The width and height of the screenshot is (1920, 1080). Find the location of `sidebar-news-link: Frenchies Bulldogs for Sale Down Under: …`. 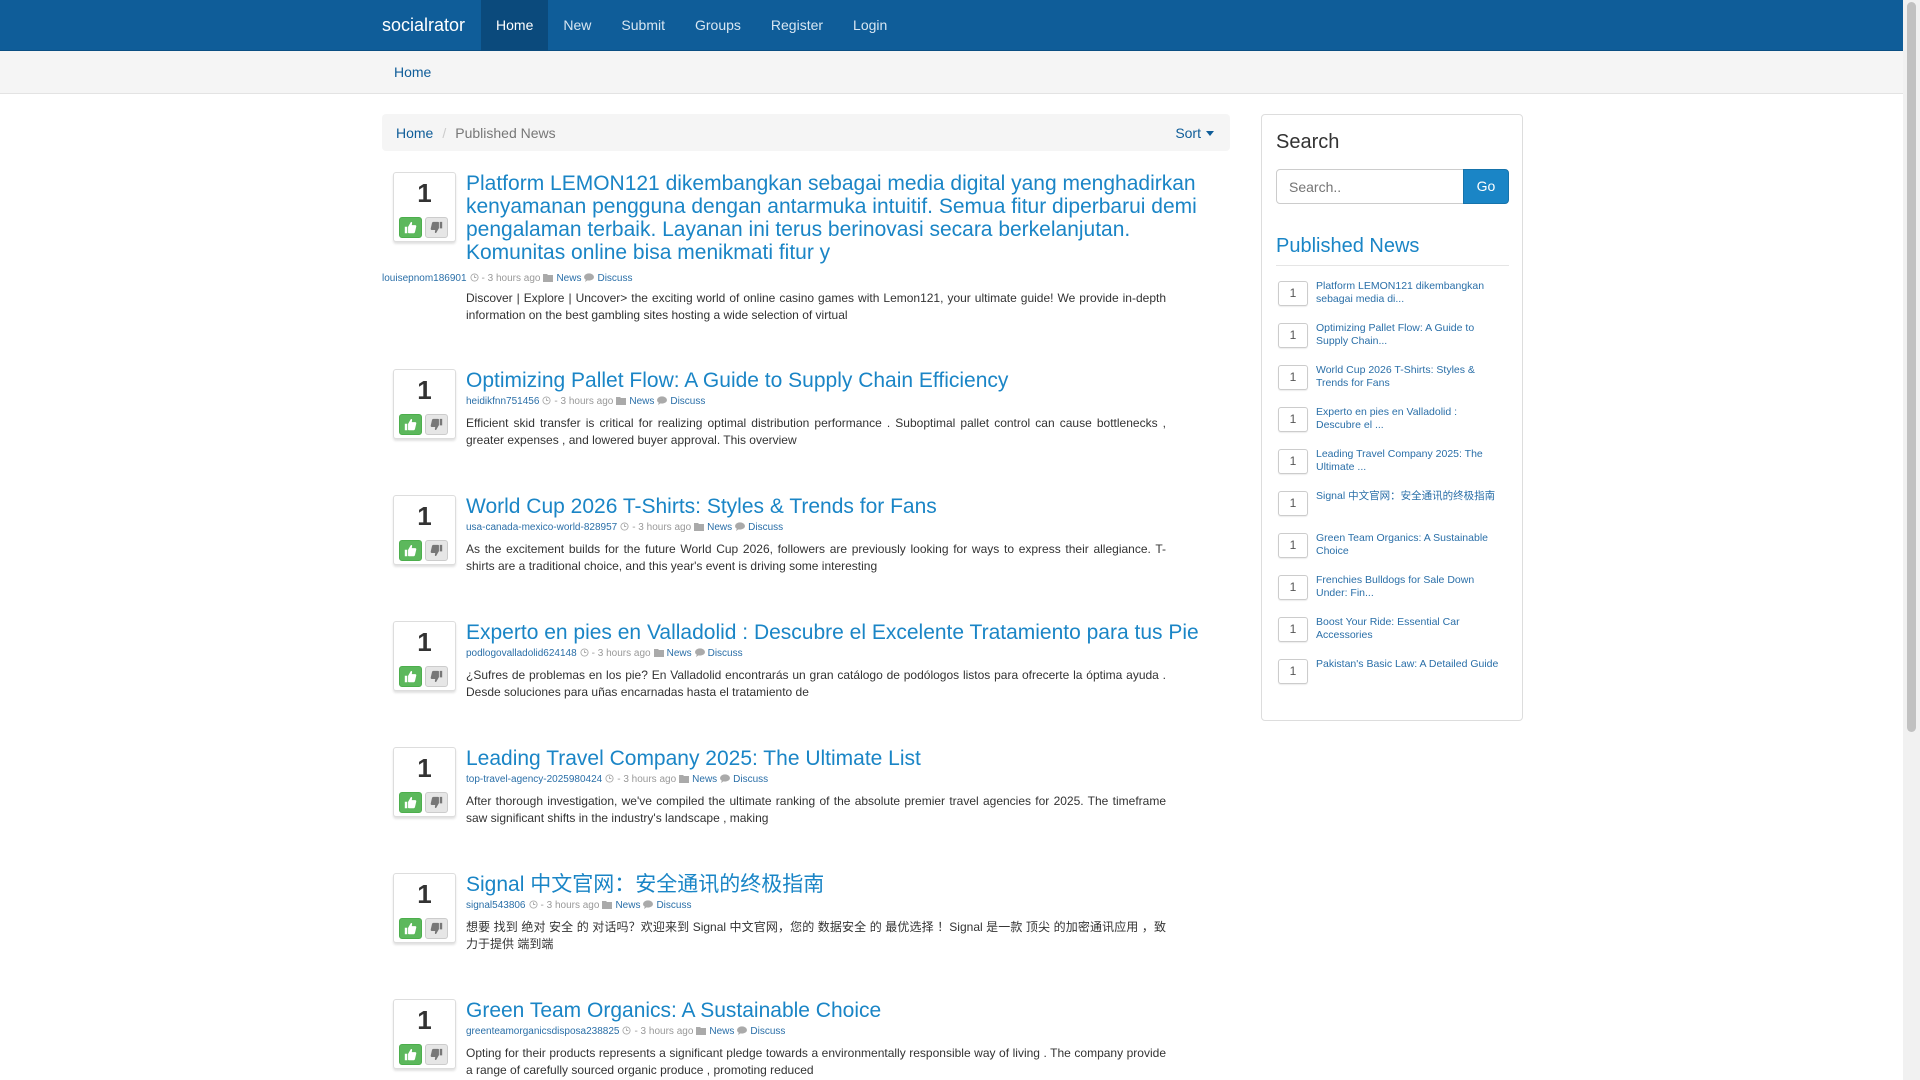

sidebar-news-link: Frenchies Bulldogs for Sale Down Under: … is located at coordinates (1410, 587).